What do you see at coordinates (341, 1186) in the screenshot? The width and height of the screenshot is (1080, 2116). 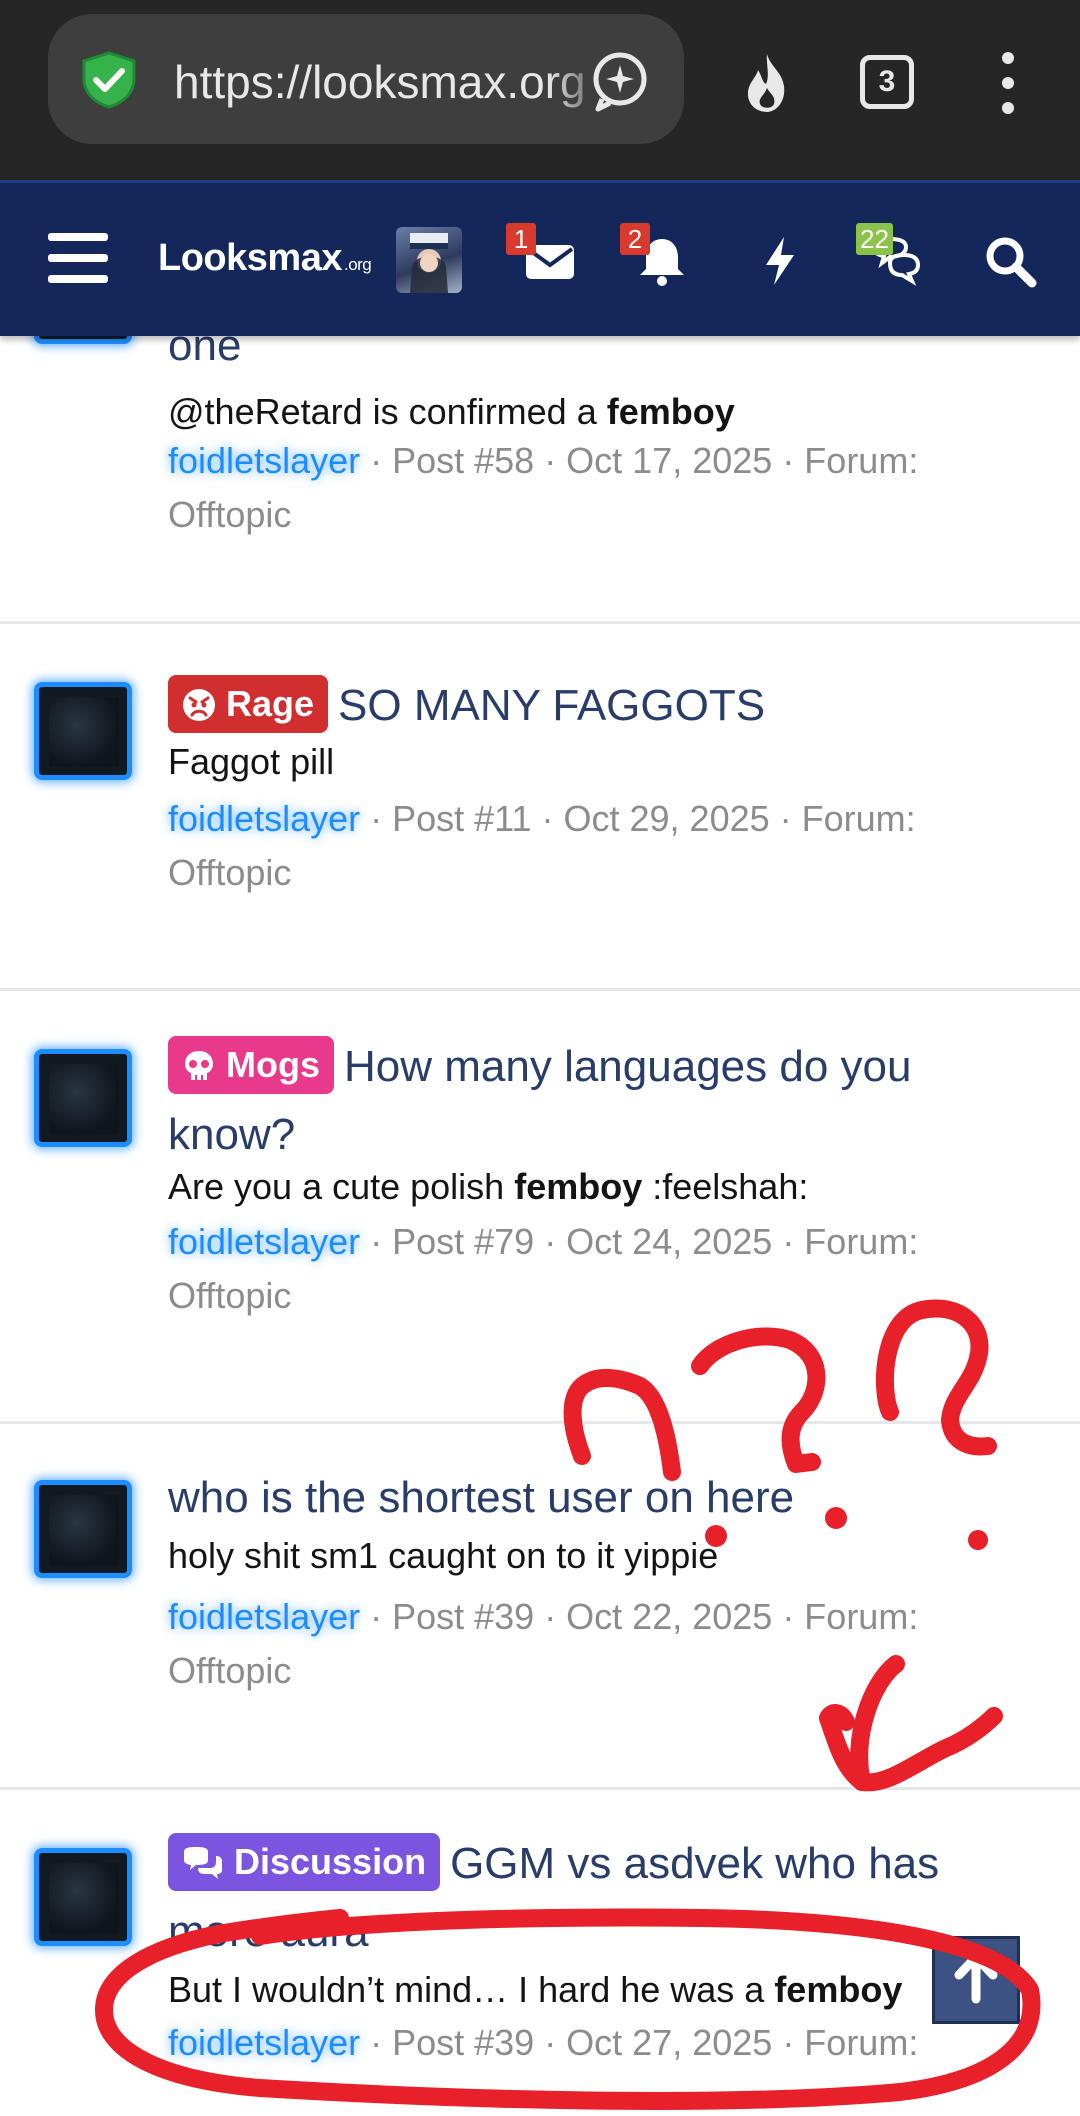 I see `snippet-text: Are you a cute polish` at bounding box center [341, 1186].